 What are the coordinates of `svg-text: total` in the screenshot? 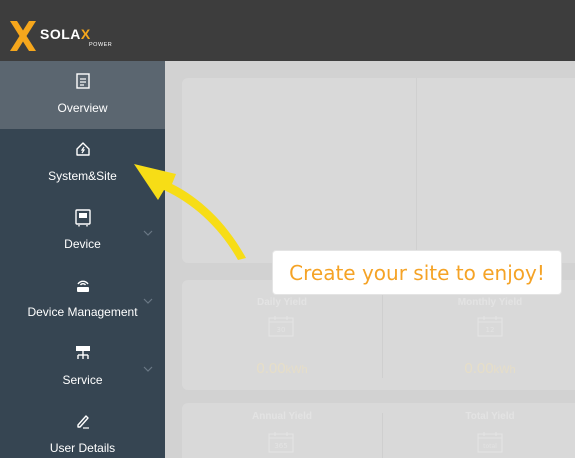 It's located at (490, 446).